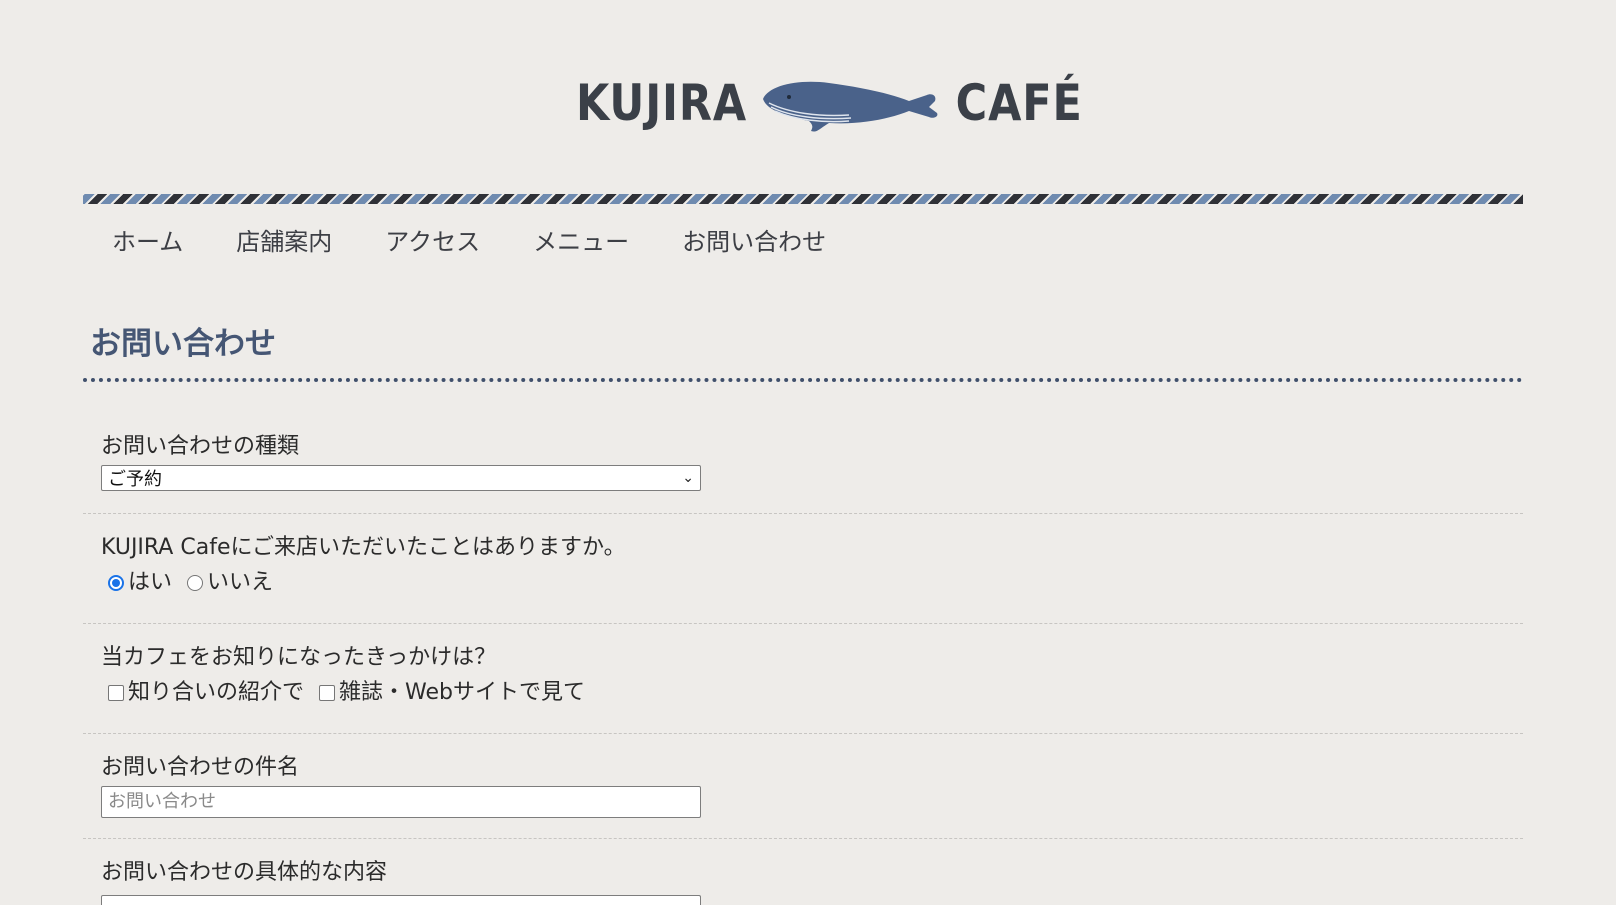 The image size is (1616, 905). I want to click on detail-label: お問い合わせの具体的な内容, so click(244, 872).